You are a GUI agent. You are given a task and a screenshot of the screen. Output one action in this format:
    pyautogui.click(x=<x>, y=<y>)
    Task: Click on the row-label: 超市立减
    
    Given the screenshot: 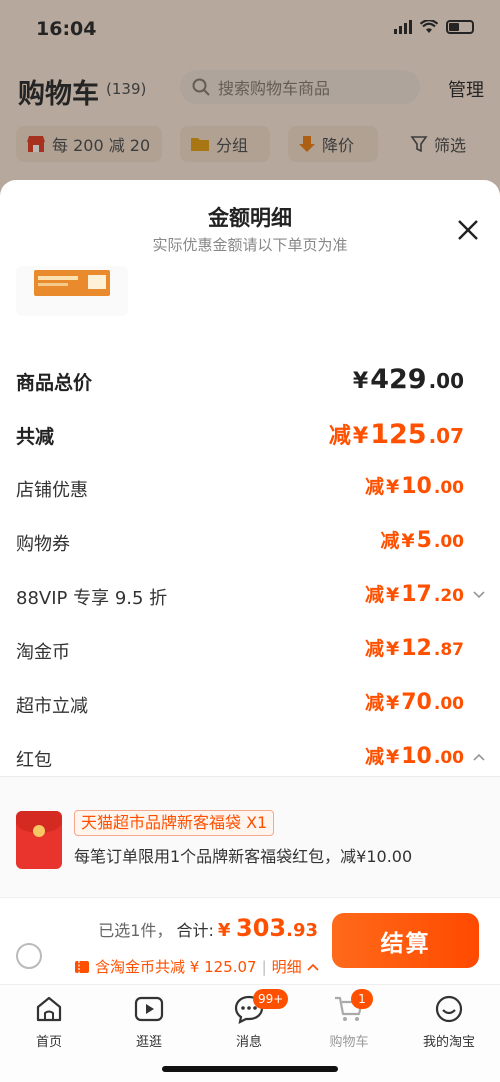 What is the action you would take?
    pyautogui.click(x=52, y=706)
    